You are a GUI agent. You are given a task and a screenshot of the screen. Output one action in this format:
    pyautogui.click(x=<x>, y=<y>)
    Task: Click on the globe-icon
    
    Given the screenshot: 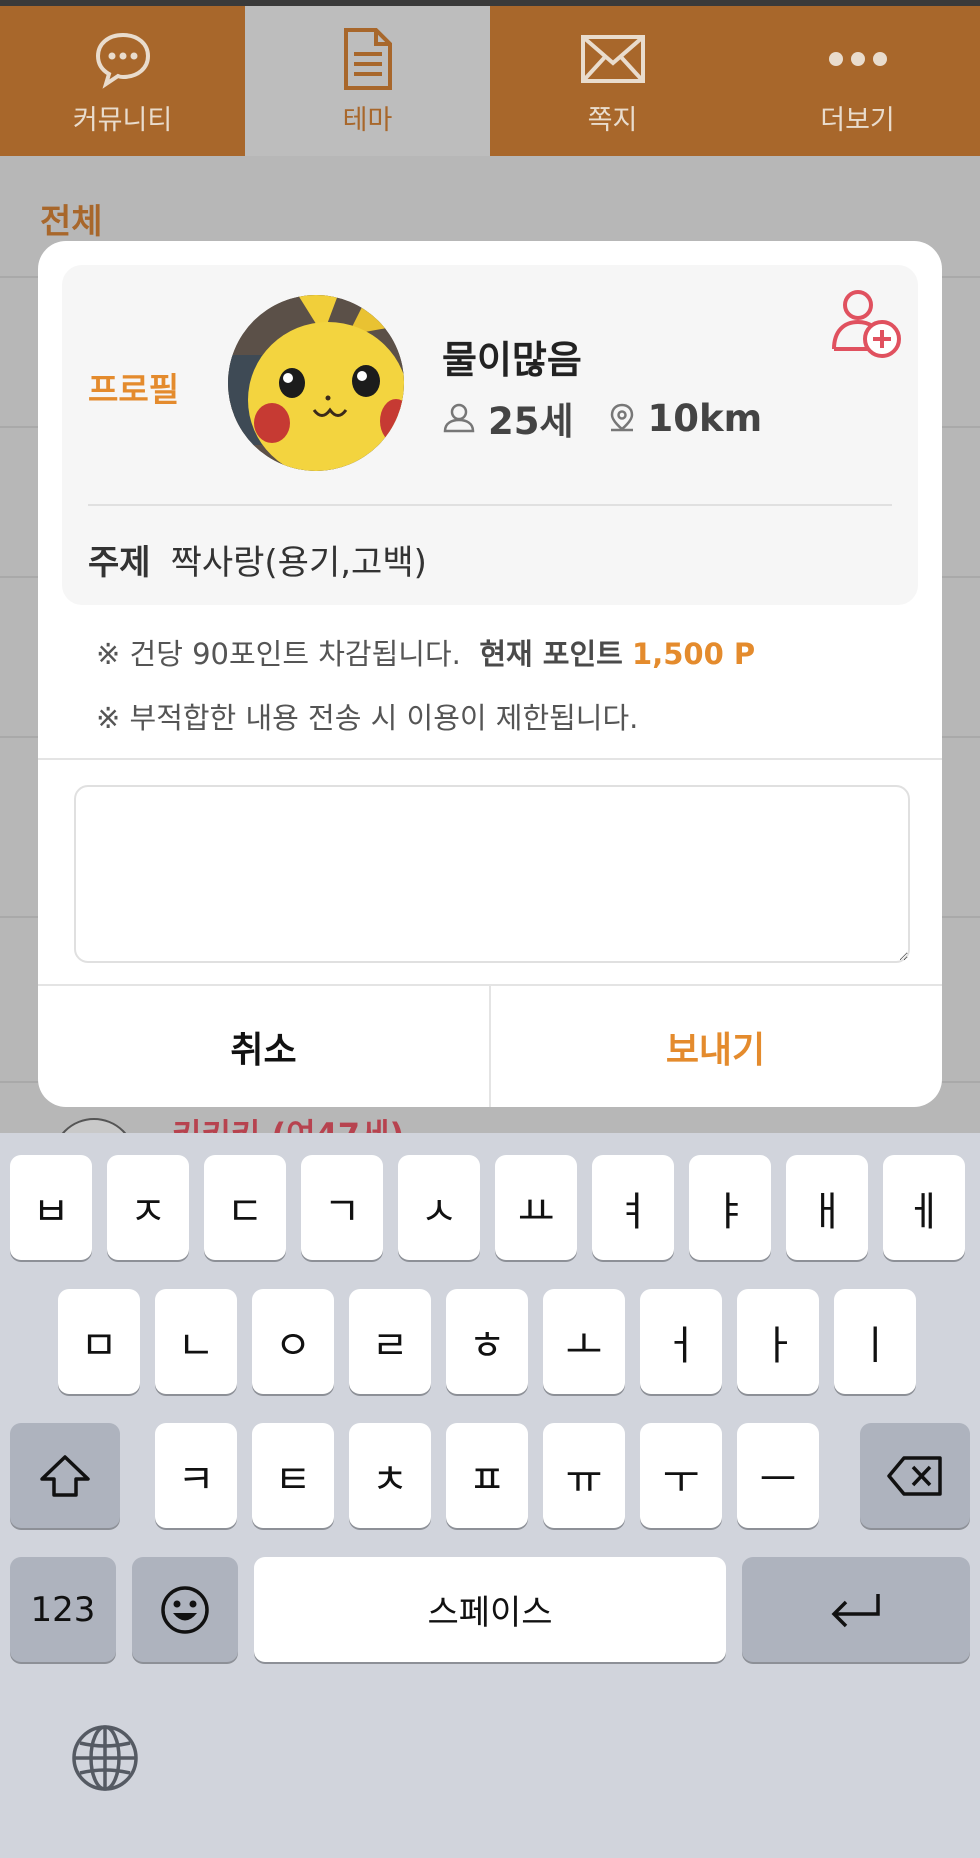 What is the action you would take?
    pyautogui.click(x=105, y=1758)
    